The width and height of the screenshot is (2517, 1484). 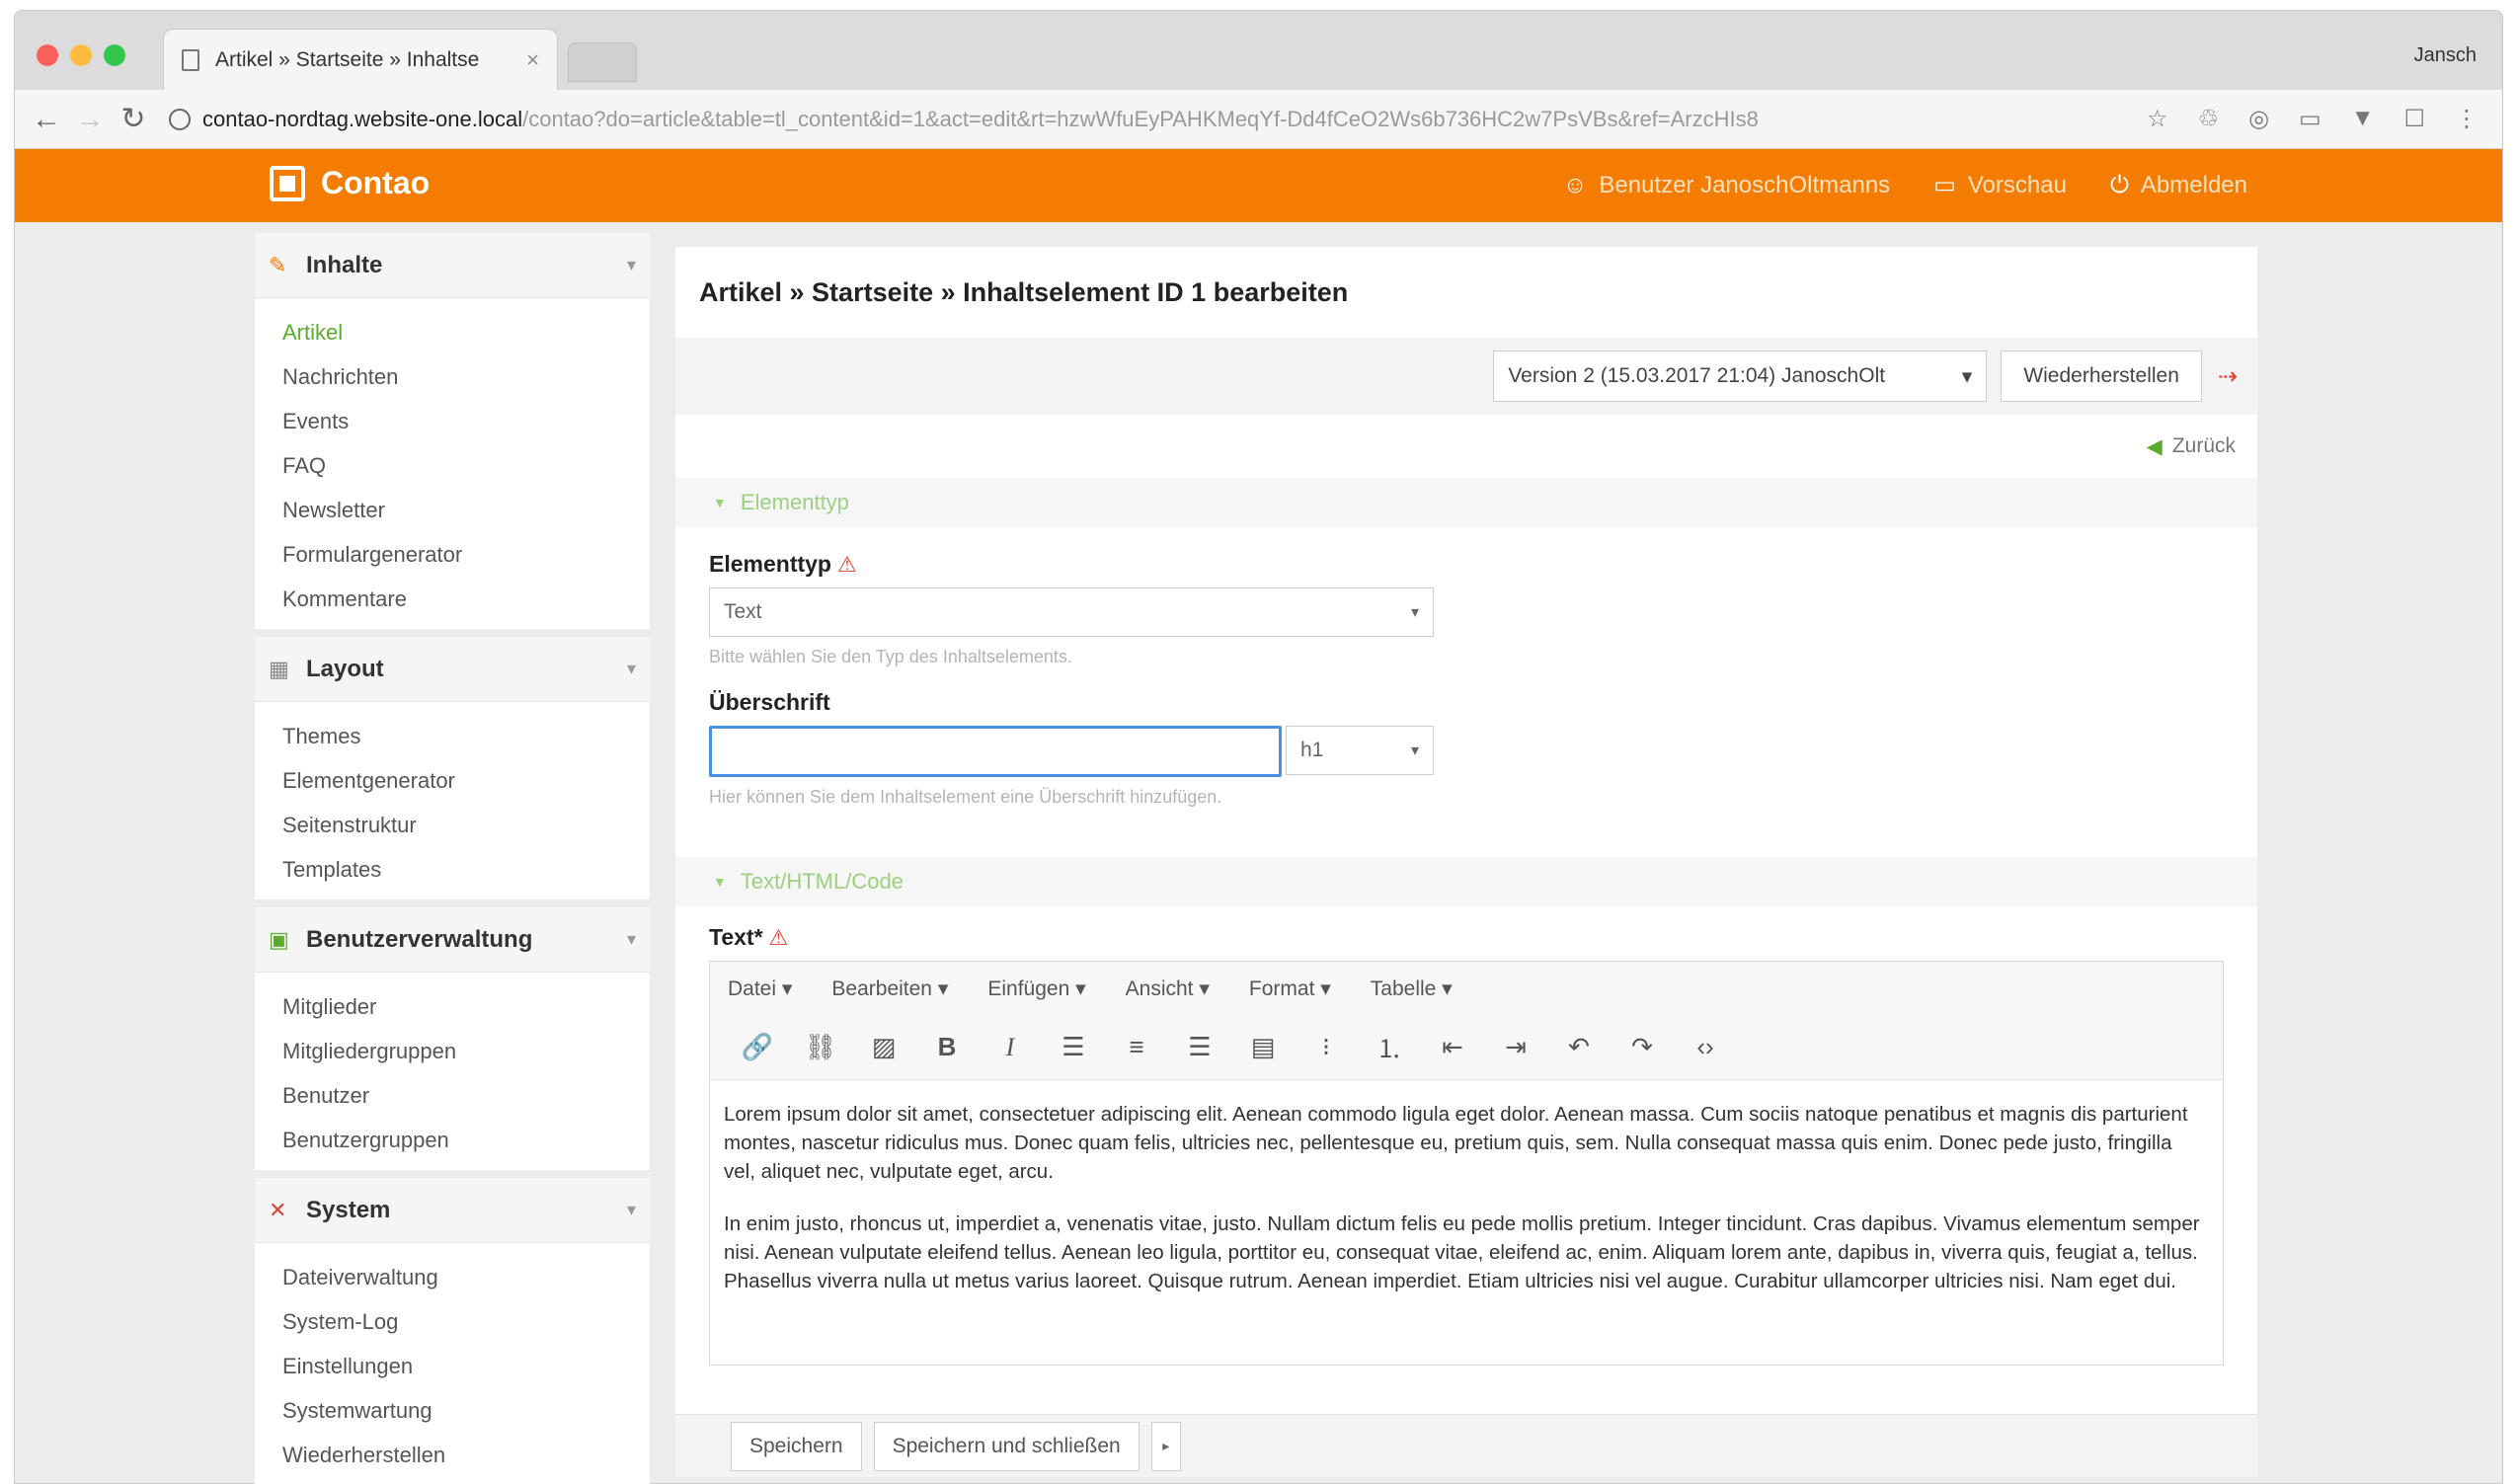 What do you see at coordinates (452, 1410) in the screenshot?
I see `sidebar-item-systemwartung: Systemwartung` at bounding box center [452, 1410].